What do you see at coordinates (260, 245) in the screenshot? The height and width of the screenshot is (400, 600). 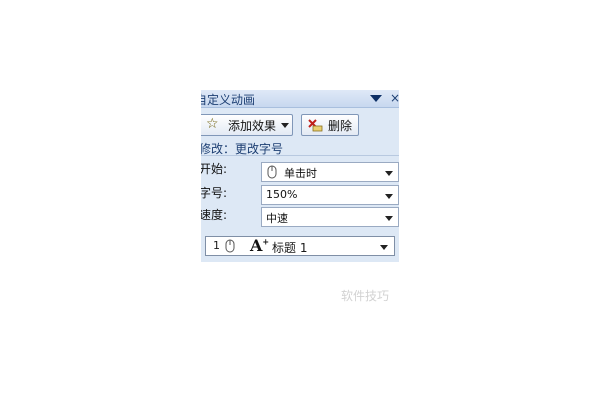 I see `font-effect-icon: A+` at bounding box center [260, 245].